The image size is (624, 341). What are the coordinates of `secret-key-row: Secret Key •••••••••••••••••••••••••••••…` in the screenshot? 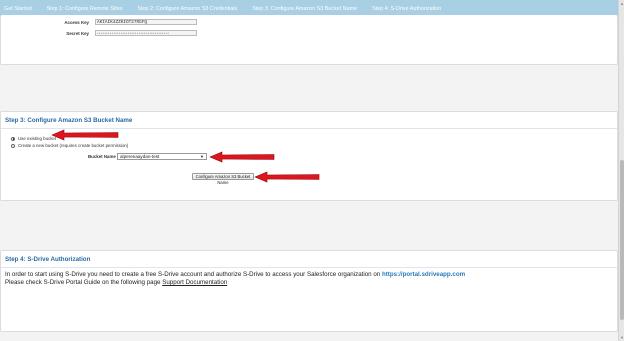 It's located at (123, 33).